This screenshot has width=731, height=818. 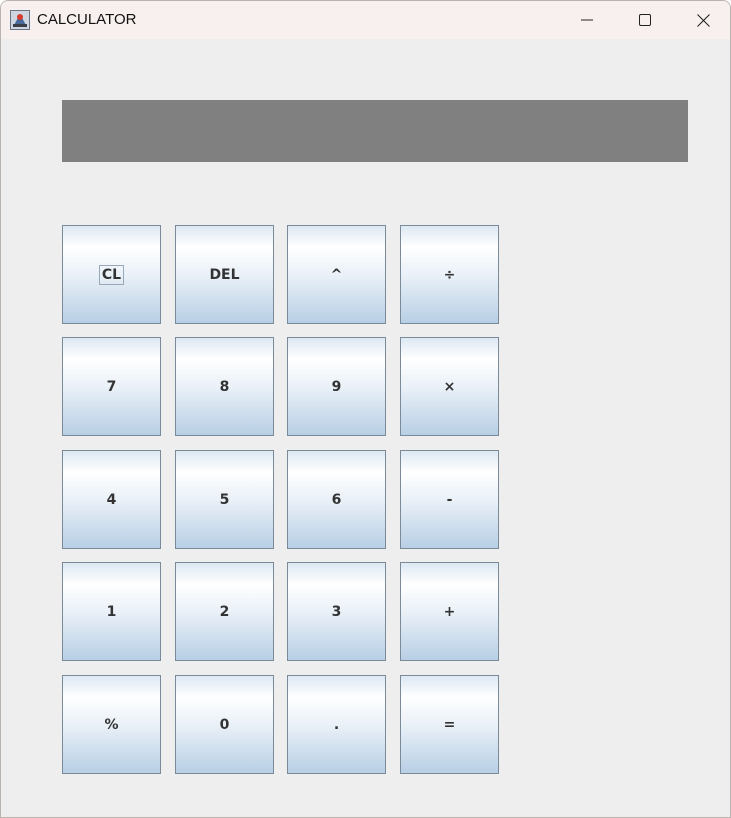 I want to click on delete-button: DEL, so click(x=224, y=274).